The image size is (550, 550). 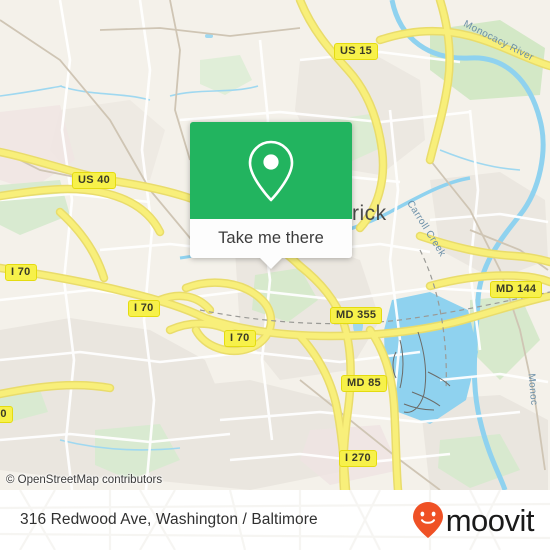 I want to click on callout-pointer, so click(x=271, y=263).